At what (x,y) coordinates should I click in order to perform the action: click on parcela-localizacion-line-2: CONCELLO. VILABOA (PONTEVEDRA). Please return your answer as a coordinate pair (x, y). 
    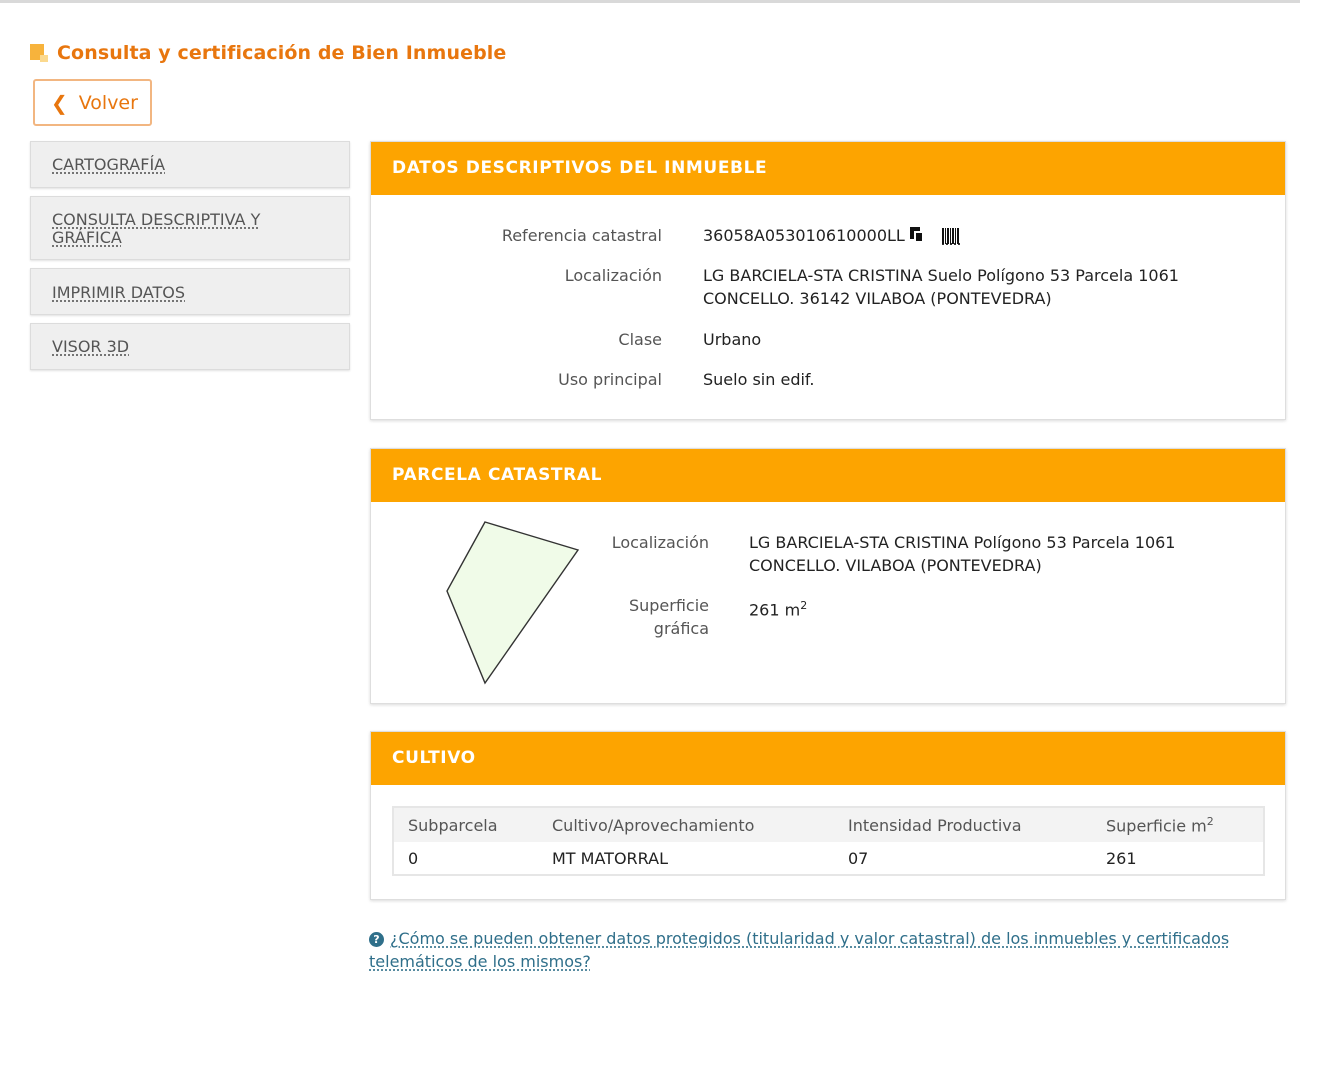
    Looking at the image, I should click on (895, 565).